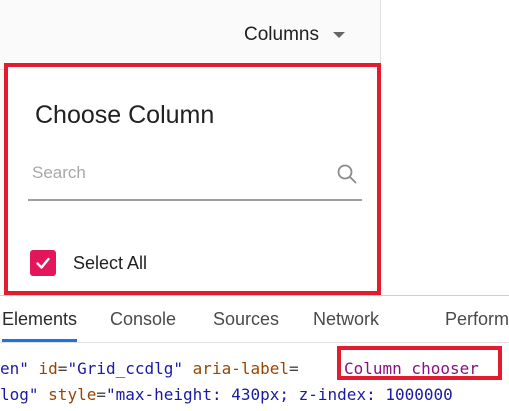  Describe the element at coordinates (143, 319) in the screenshot. I see `tab-console: Console` at that location.